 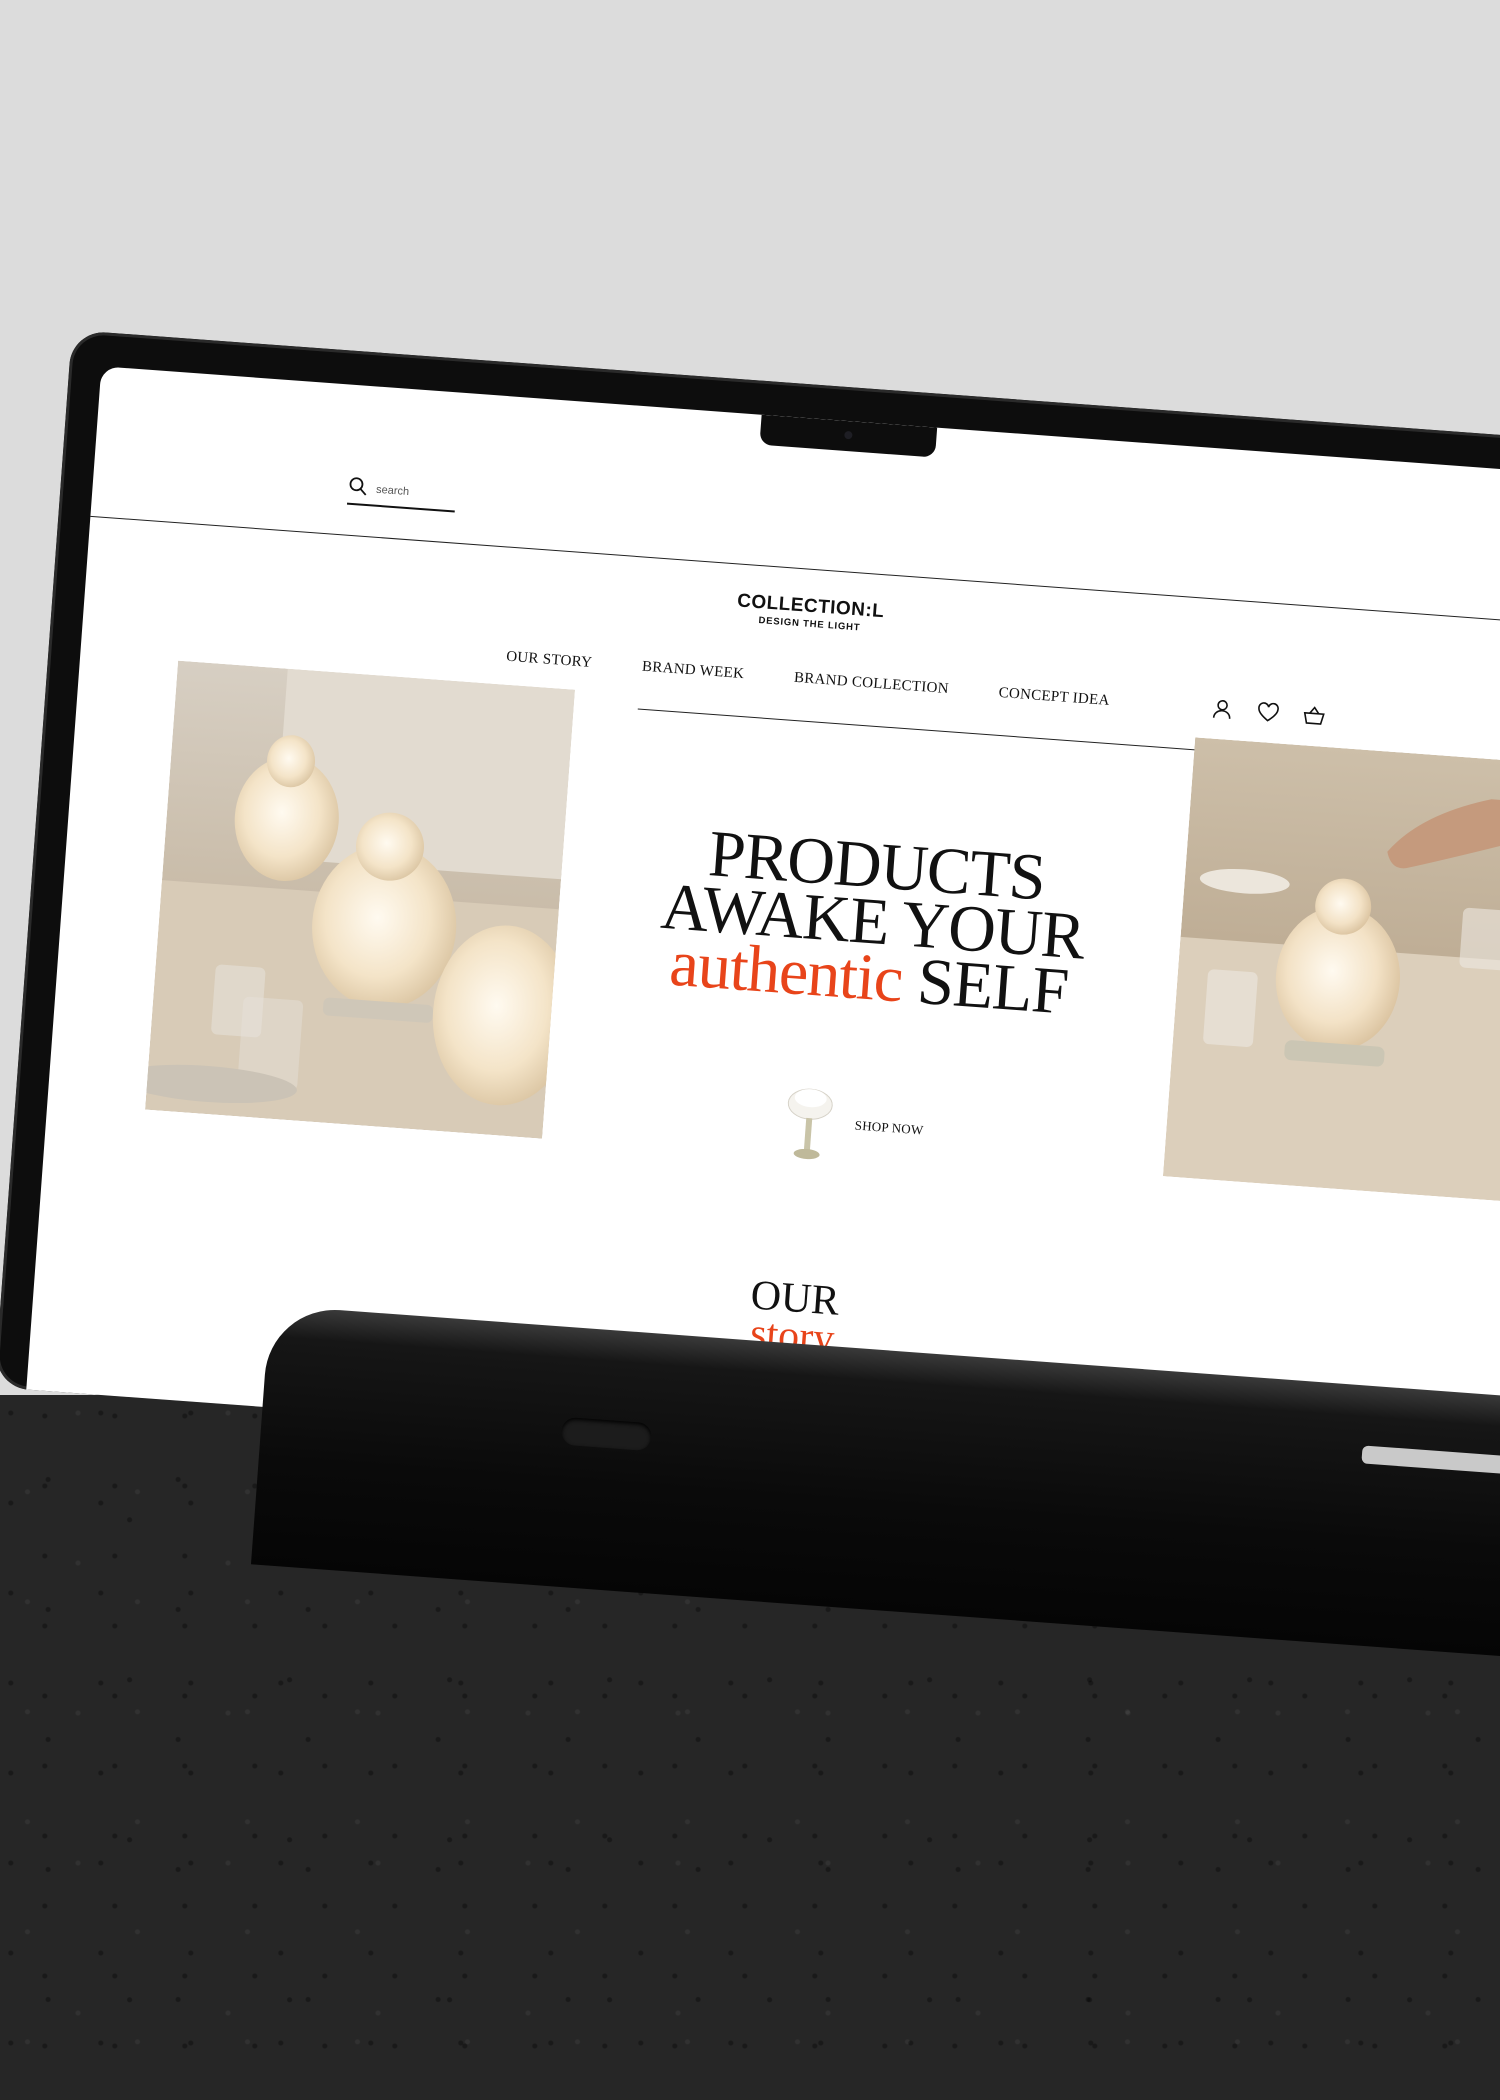 I want to click on brand-logo: COLLECTION:L DESIGN THE LIGHT, so click(x=810, y=613).